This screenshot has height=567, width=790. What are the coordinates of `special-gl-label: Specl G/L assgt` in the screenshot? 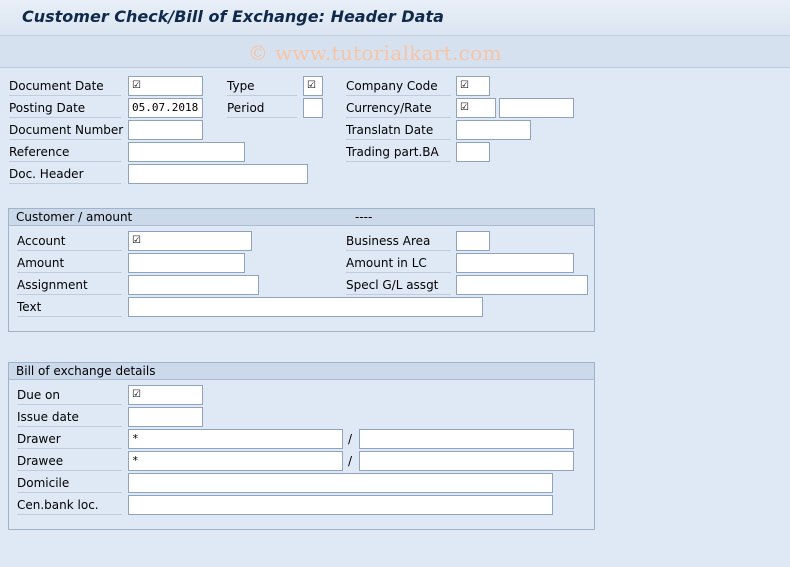 It's located at (398, 285).